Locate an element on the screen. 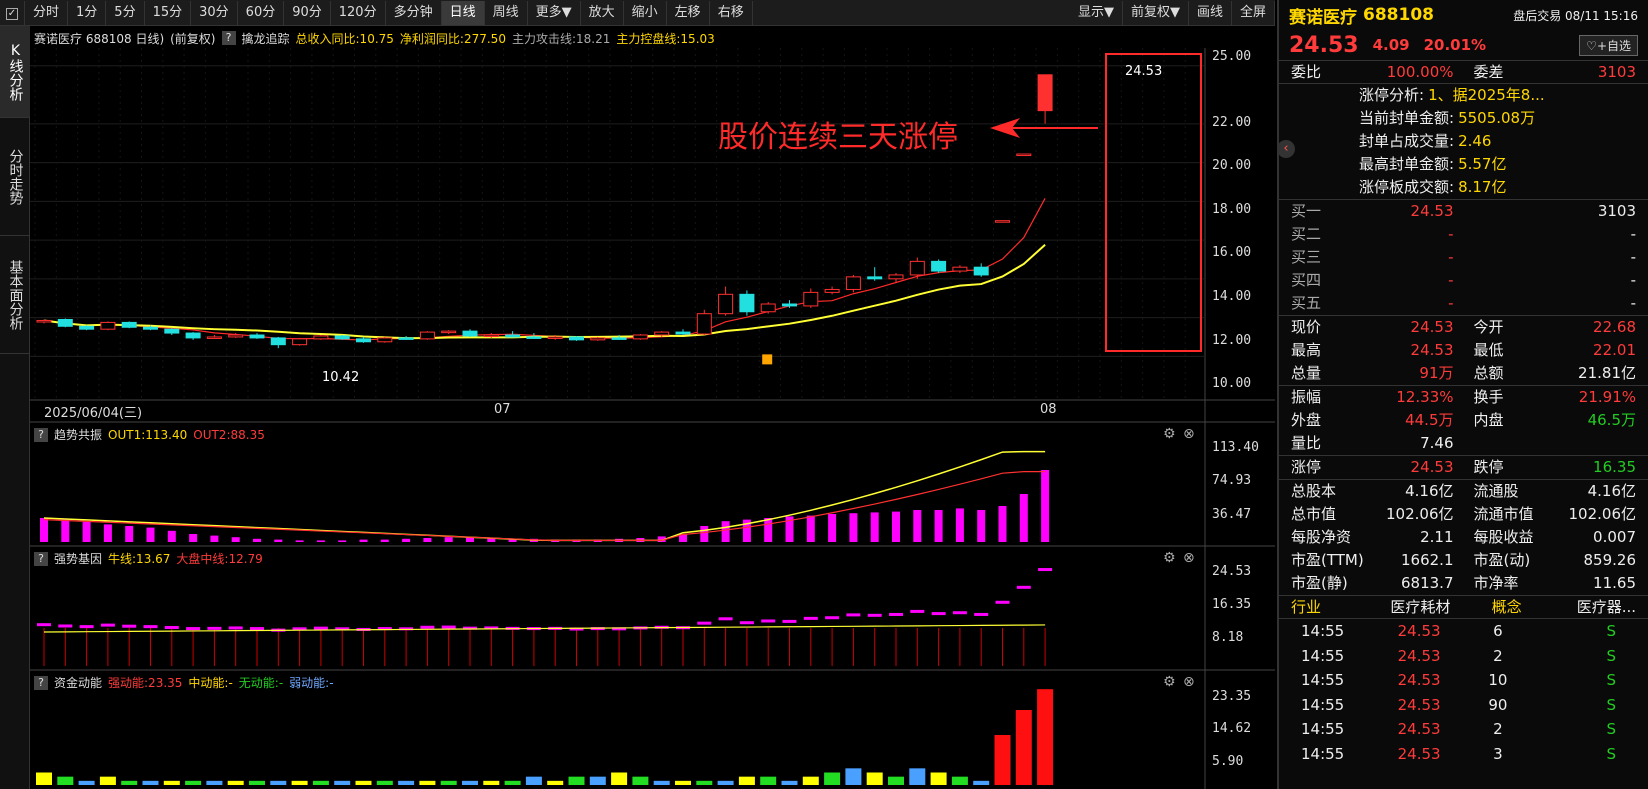 Image resolution: width=1648 pixels, height=789 pixels. panel1-header: ? 趋势共振 OUT1:113.40 OUT2:88.35 is located at coordinates (149, 434).